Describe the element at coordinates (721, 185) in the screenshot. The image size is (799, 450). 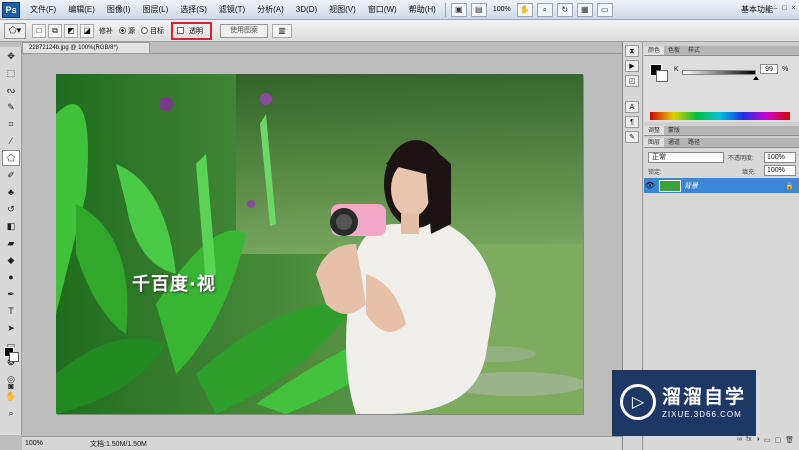
I see `layer-row-background: 👁 背景 🔒` at that location.